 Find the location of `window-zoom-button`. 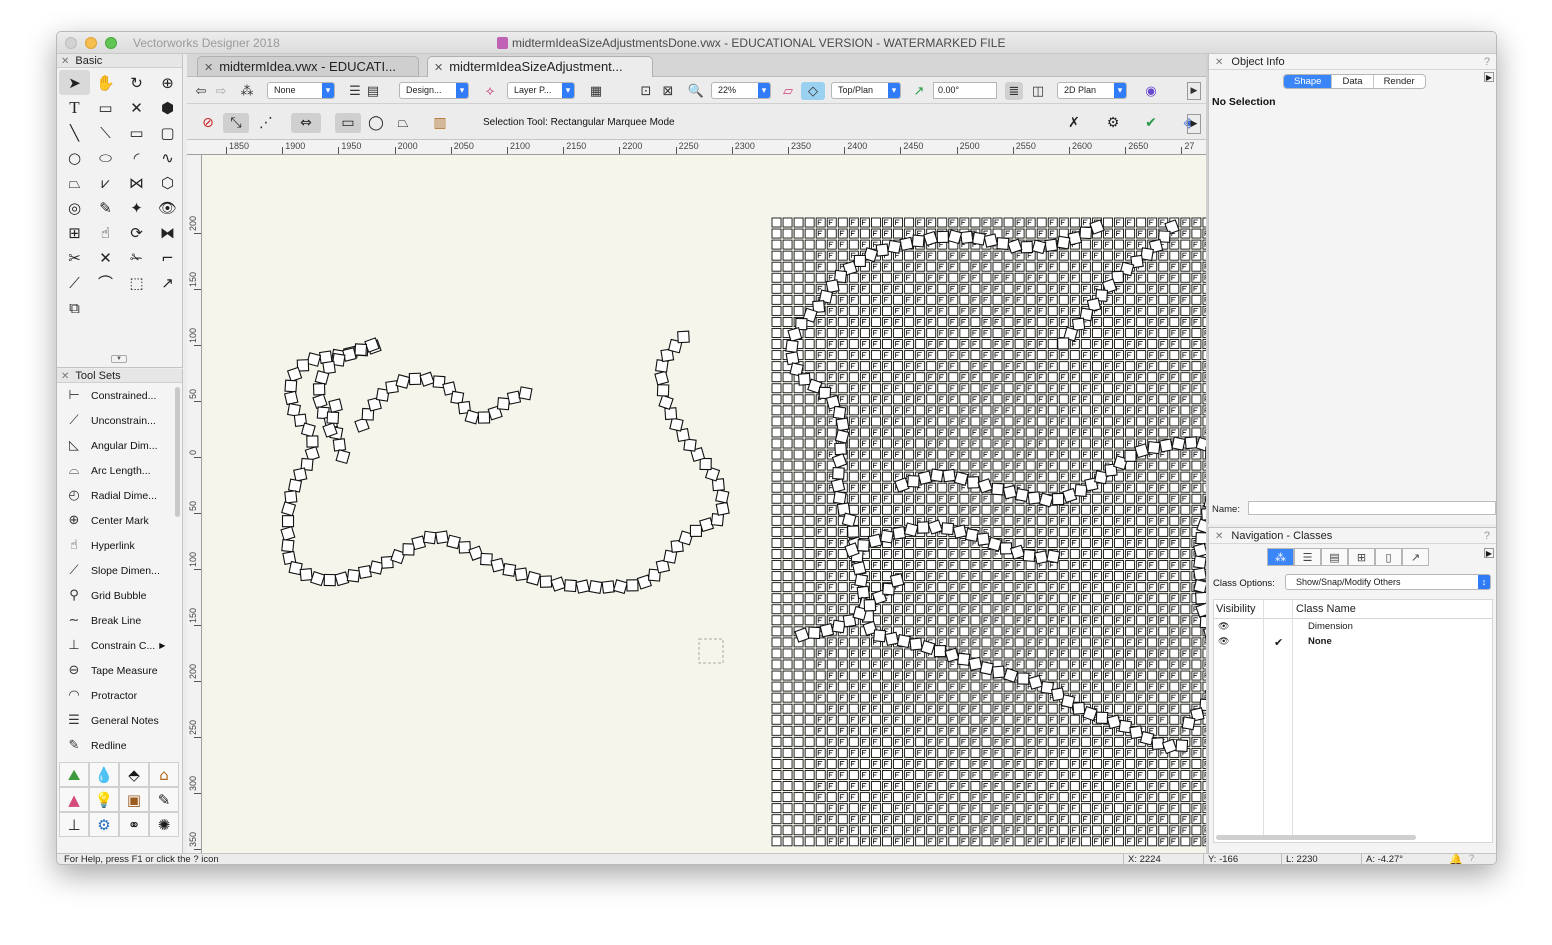

window-zoom-button is located at coordinates (111, 43).